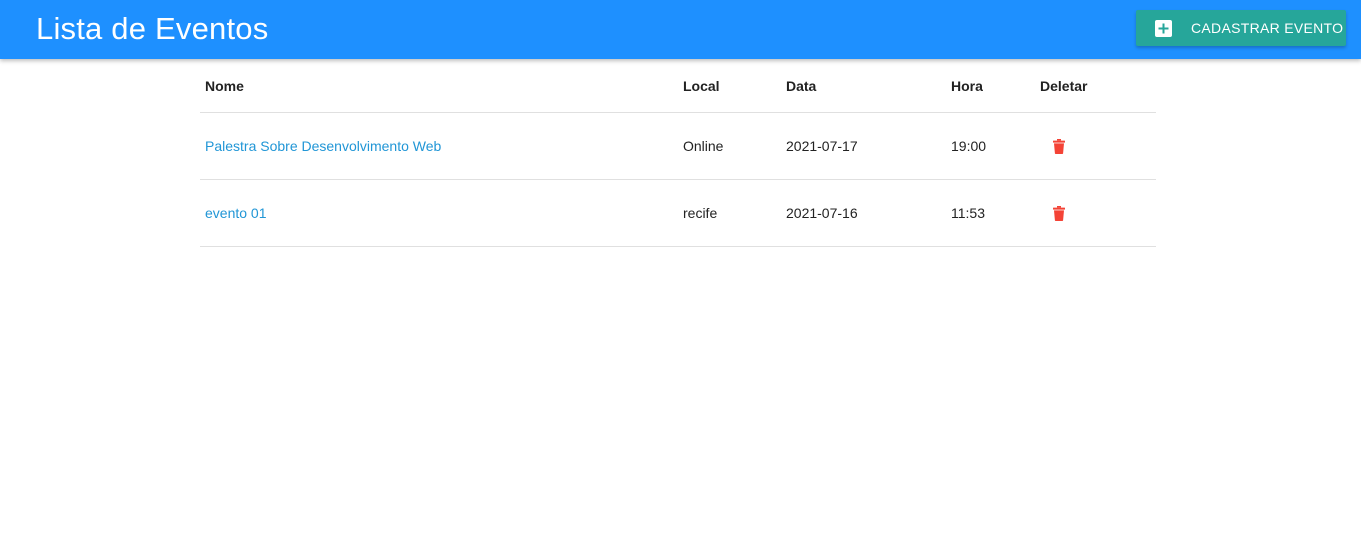 The width and height of the screenshot is (1361, 534). Describe the element at coordinates (323, 146) in the screenshot. I see `event-name-link: Palestra Sobre Desenvolvimento Web` at that location.